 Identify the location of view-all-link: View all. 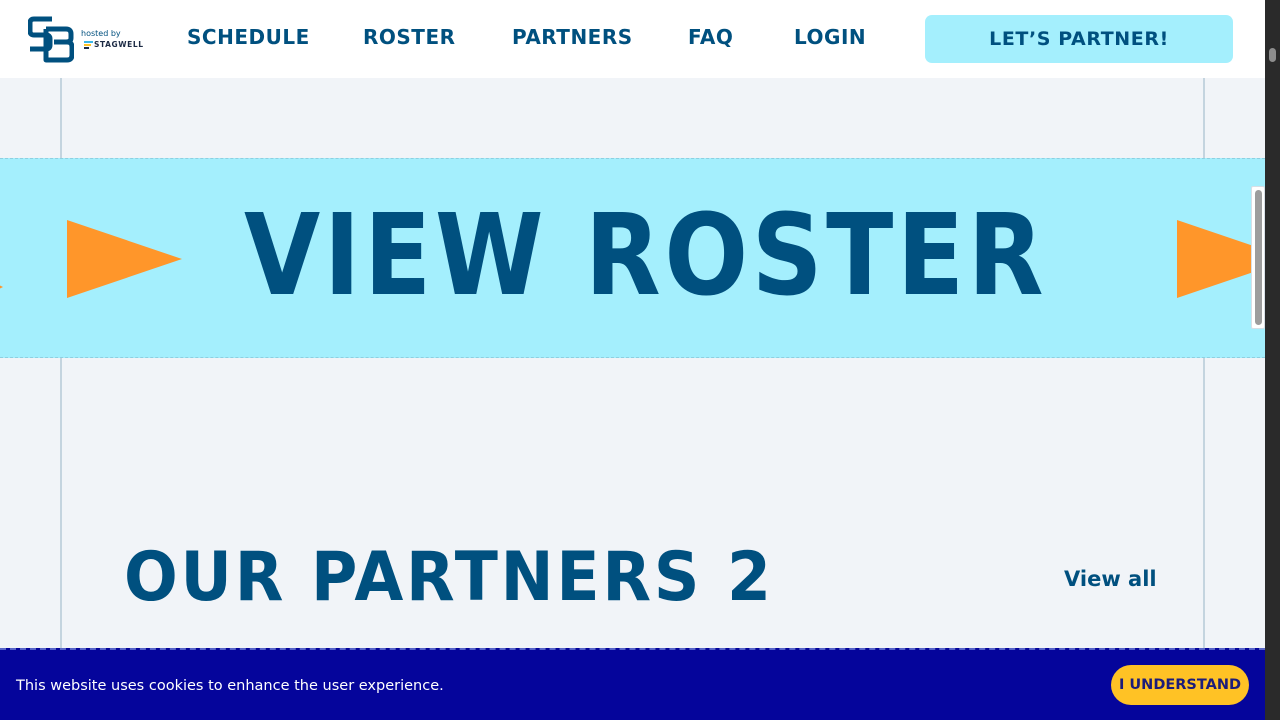
(1110, 579).